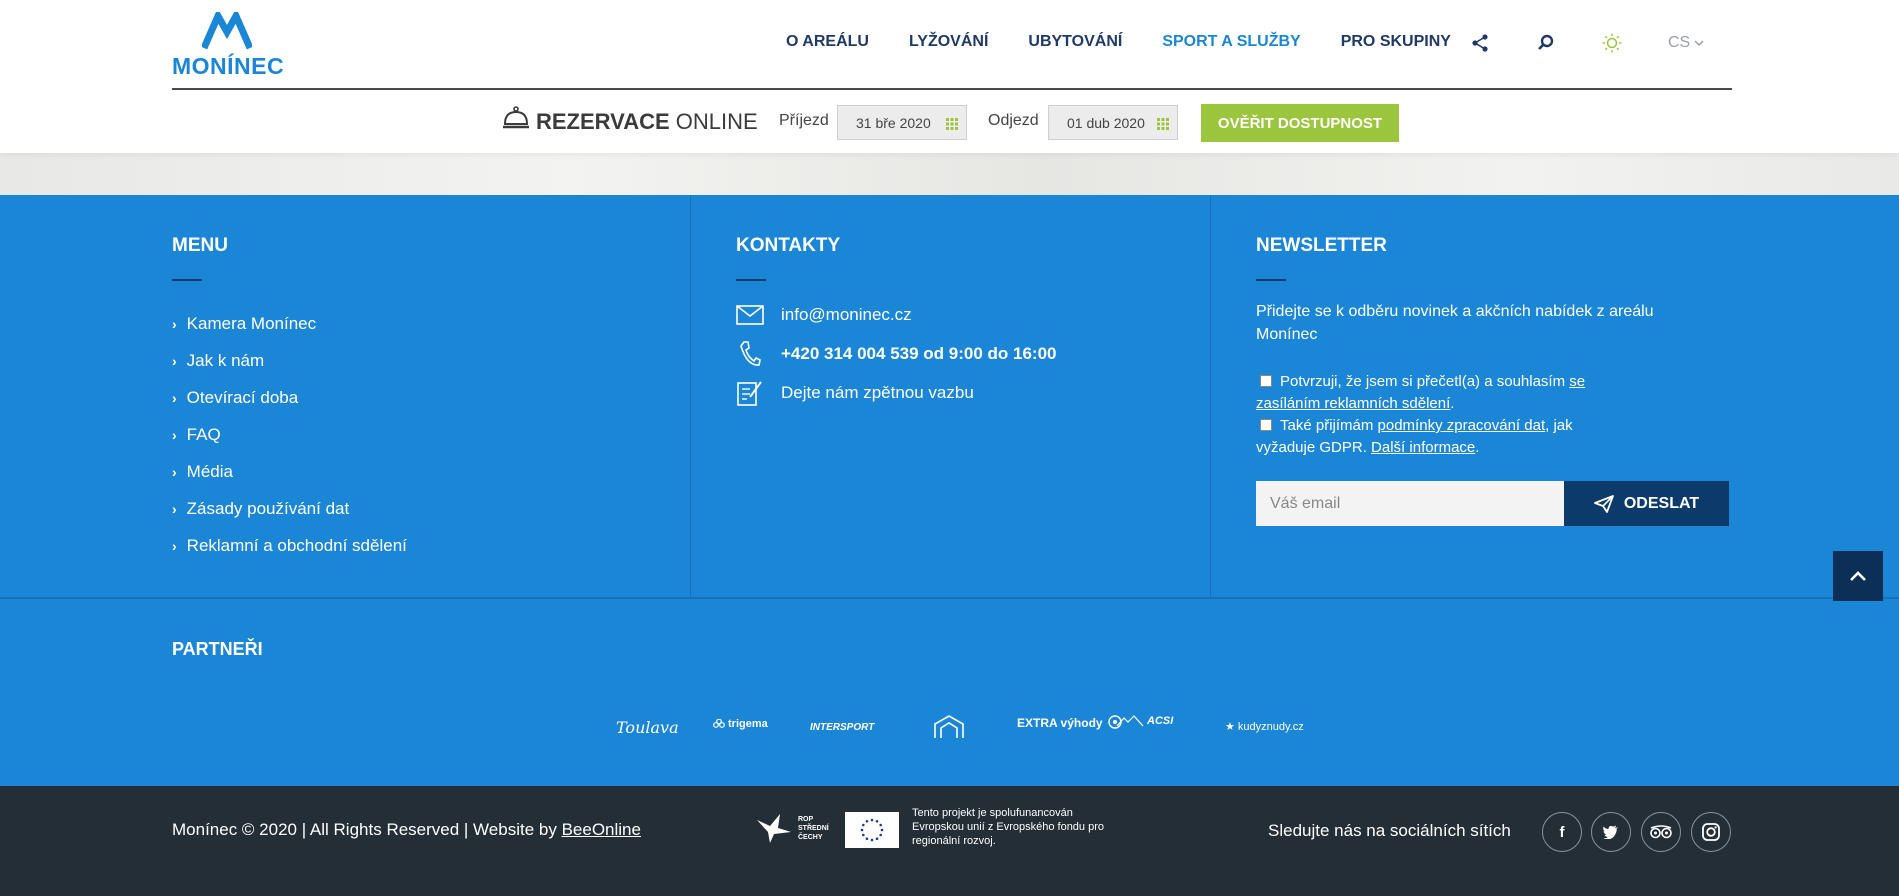 The height and width of the screenshot is (896, 1899). What do you see at coordinates (289, 360) in the screenshot?
I see `menu-item-jak-k-nam: › Jak k nám` at bounding box center [289, 360].